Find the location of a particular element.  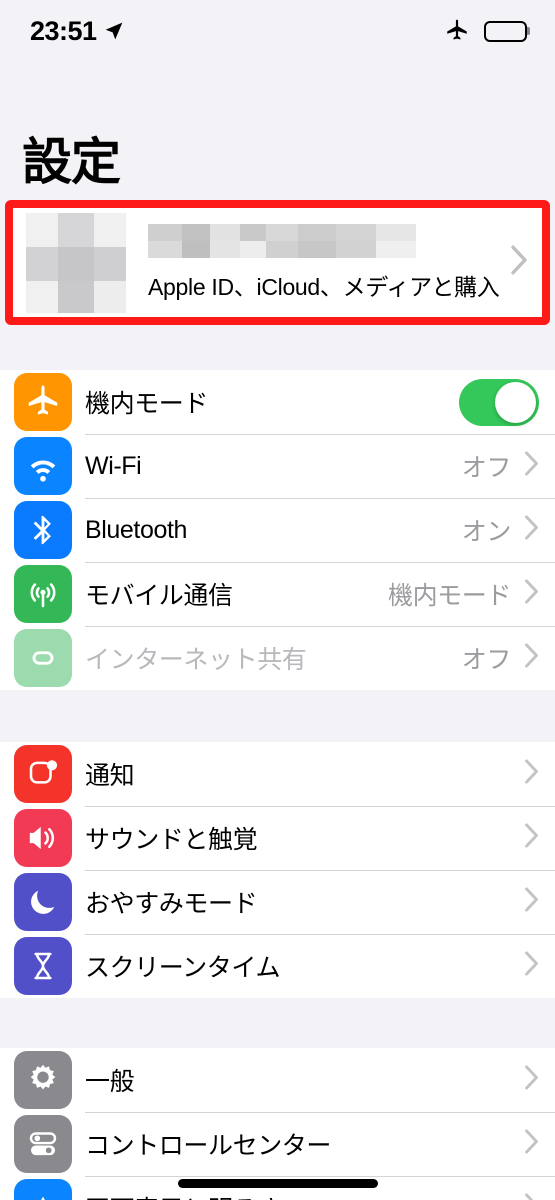

settings-row-do-not-disturb: おやすみモード is located at coordinates (277, 902).